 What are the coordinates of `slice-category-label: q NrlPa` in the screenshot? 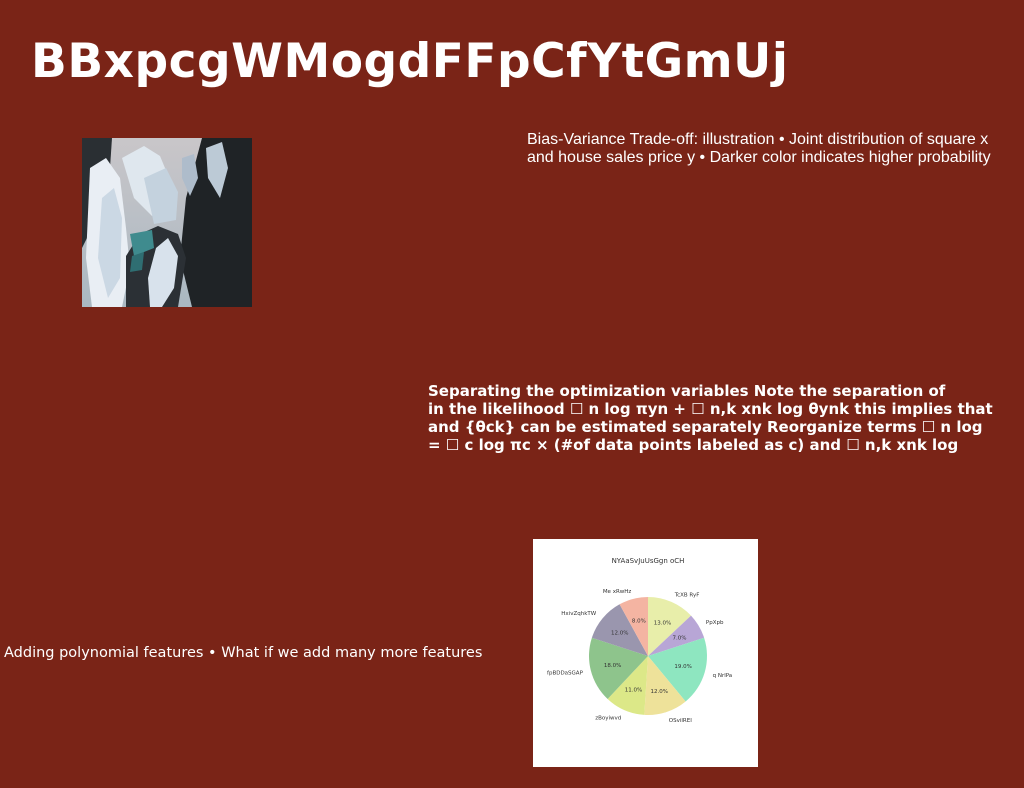 It's located at (723, 676).